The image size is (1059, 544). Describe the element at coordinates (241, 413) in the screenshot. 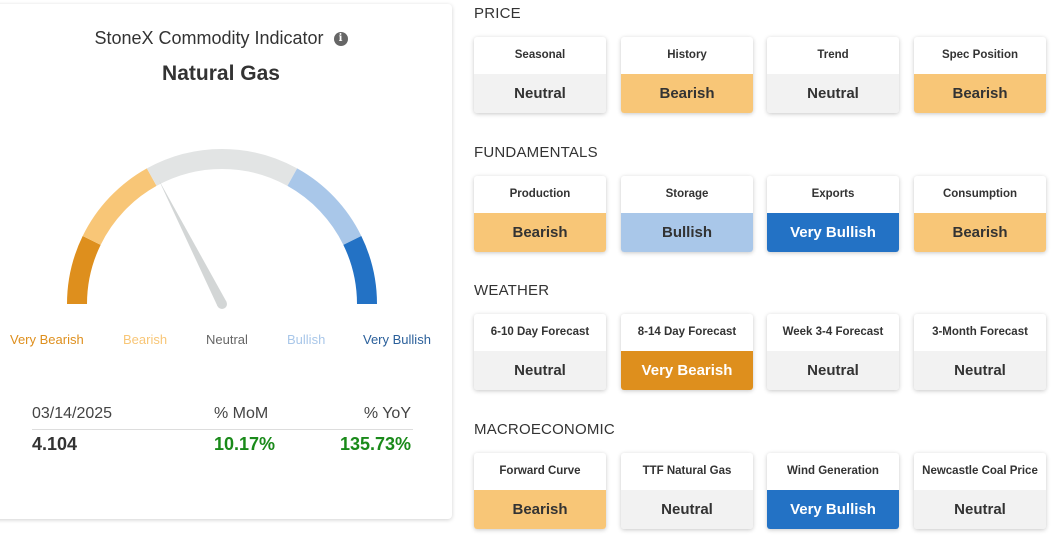

I see `stats-mom-label: % MoM` at that location.